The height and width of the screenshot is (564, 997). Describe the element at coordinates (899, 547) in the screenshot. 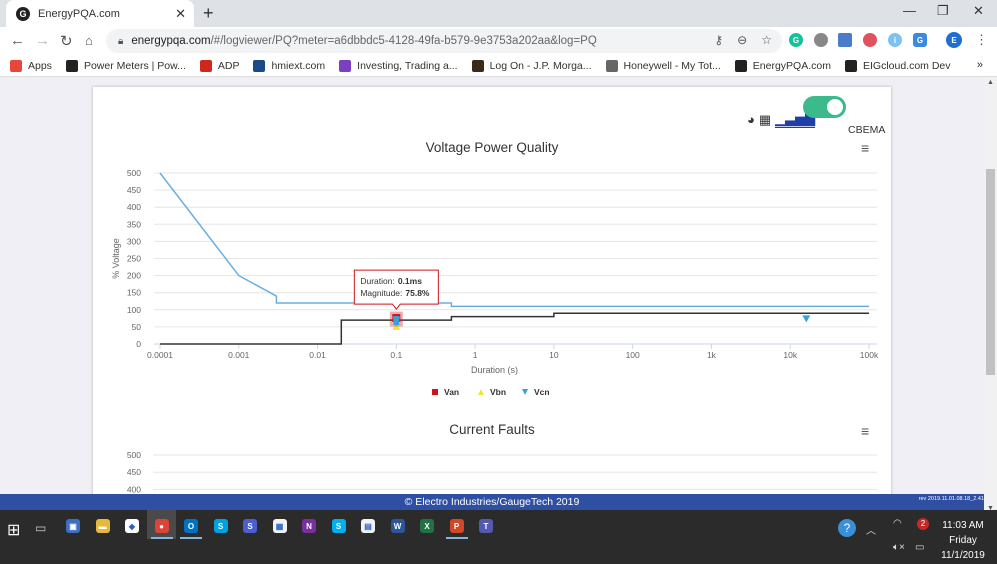

I see `volume-muted-icon: 🔈︎×` at that location.